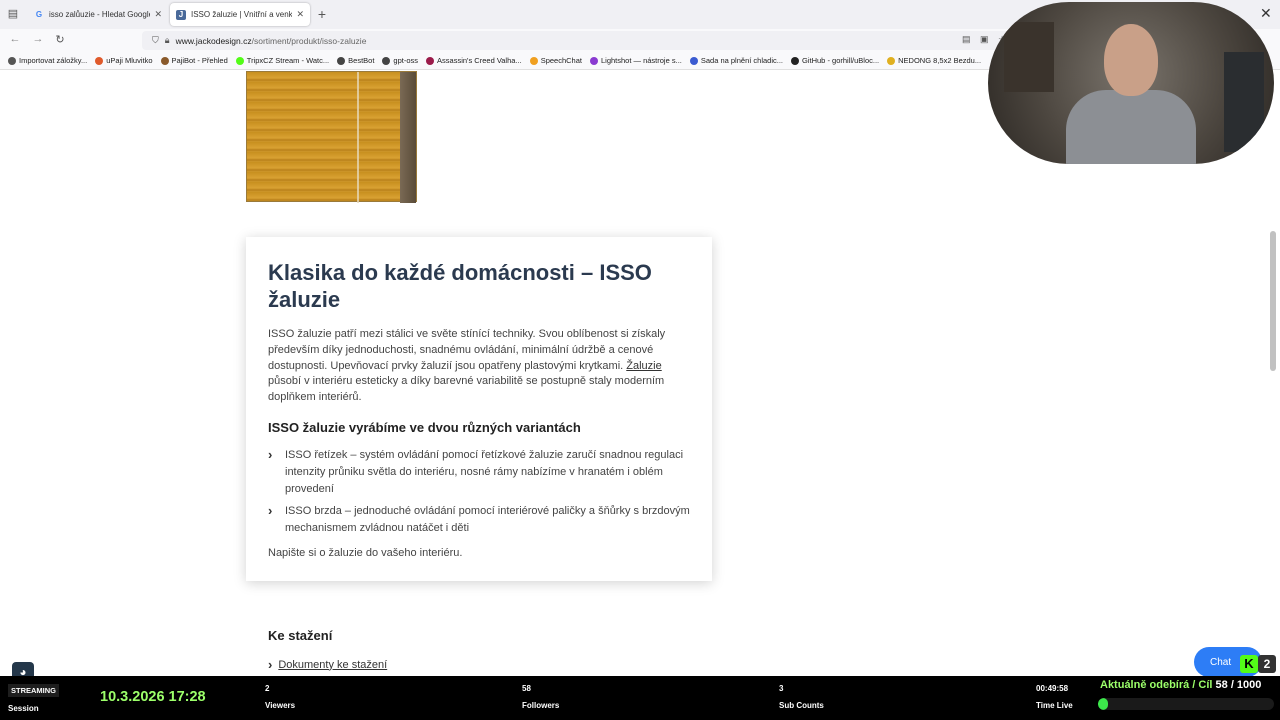 Image resolution: width=1280 pixels, height=720 pixels. Describe the element at coordinates (781, 688) in the screenshot. I see `subs-value: 3` at that location.